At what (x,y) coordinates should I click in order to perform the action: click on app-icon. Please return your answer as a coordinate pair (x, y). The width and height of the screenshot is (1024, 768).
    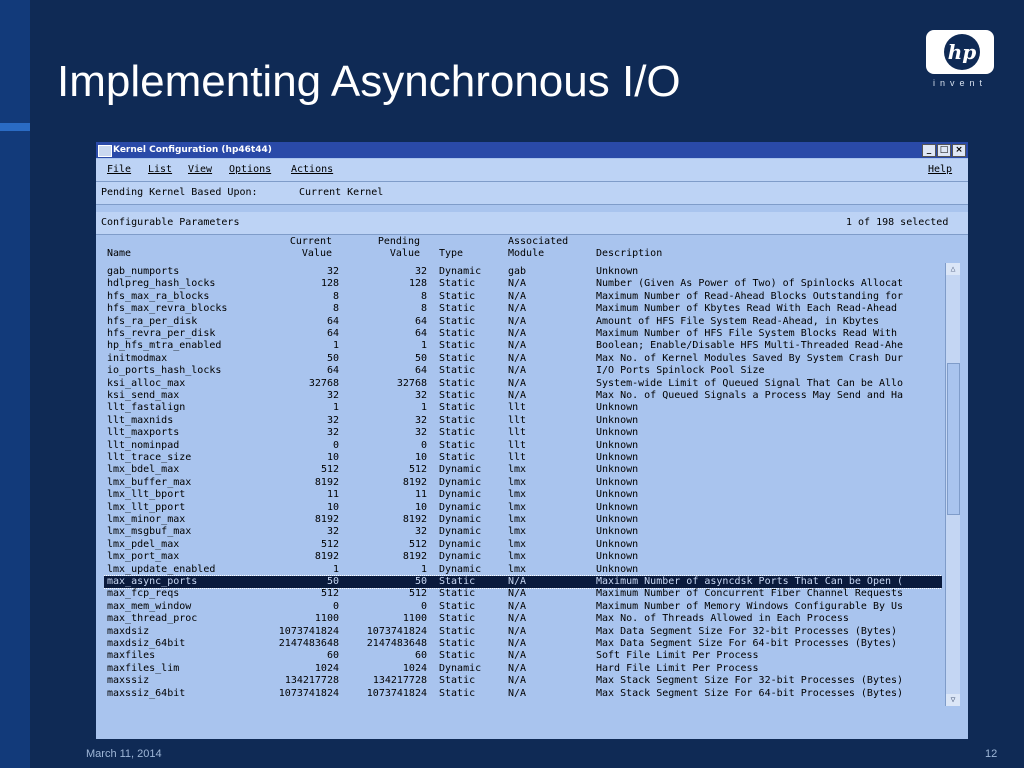
    Looking at the image, I should click on (105, 151).